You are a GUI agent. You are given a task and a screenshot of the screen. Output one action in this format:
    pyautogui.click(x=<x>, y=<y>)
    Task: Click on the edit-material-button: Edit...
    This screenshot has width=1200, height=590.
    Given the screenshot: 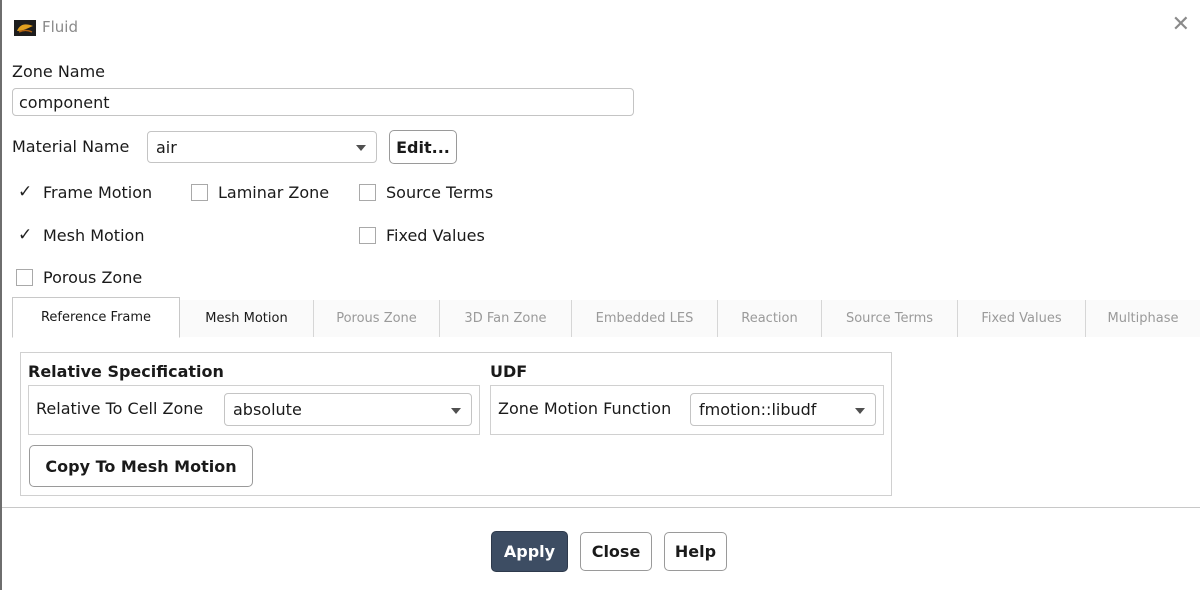 What is the action you would take?
    pyautogui.click(x=423, y=147)
    